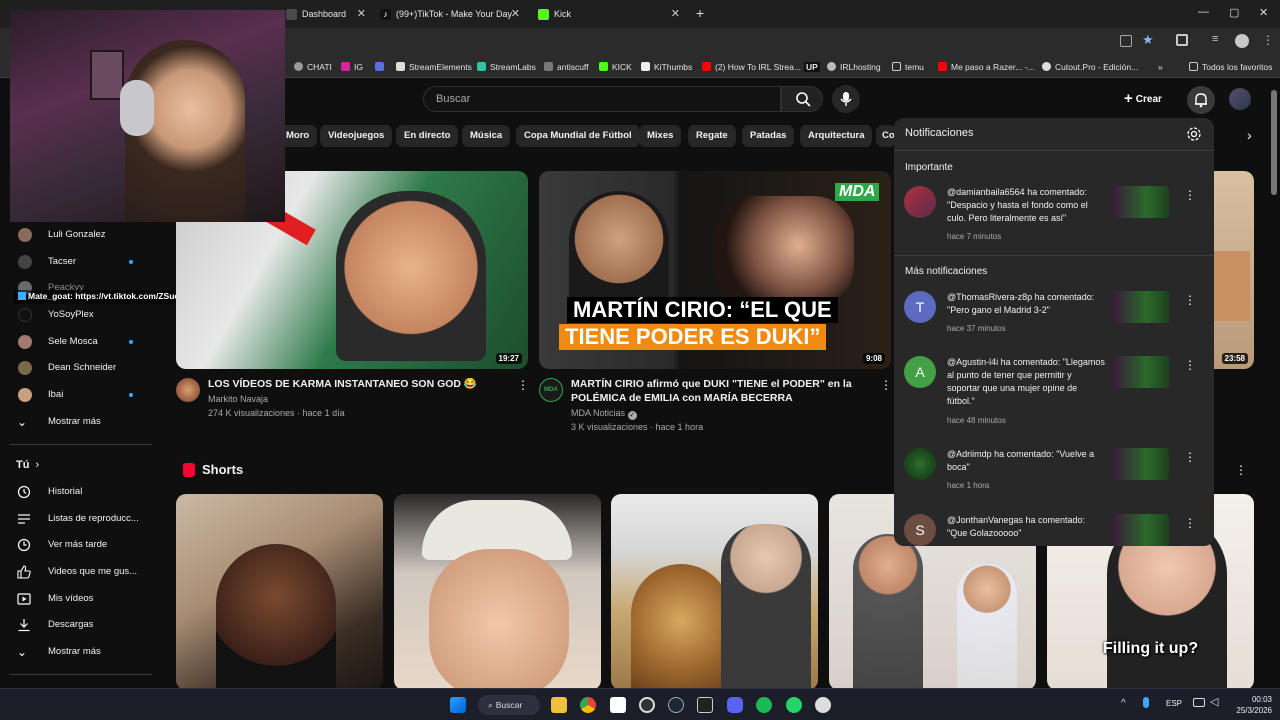 The image size is (1280, 720). I want to click on create-button: + Crear, so click(1153, 99).